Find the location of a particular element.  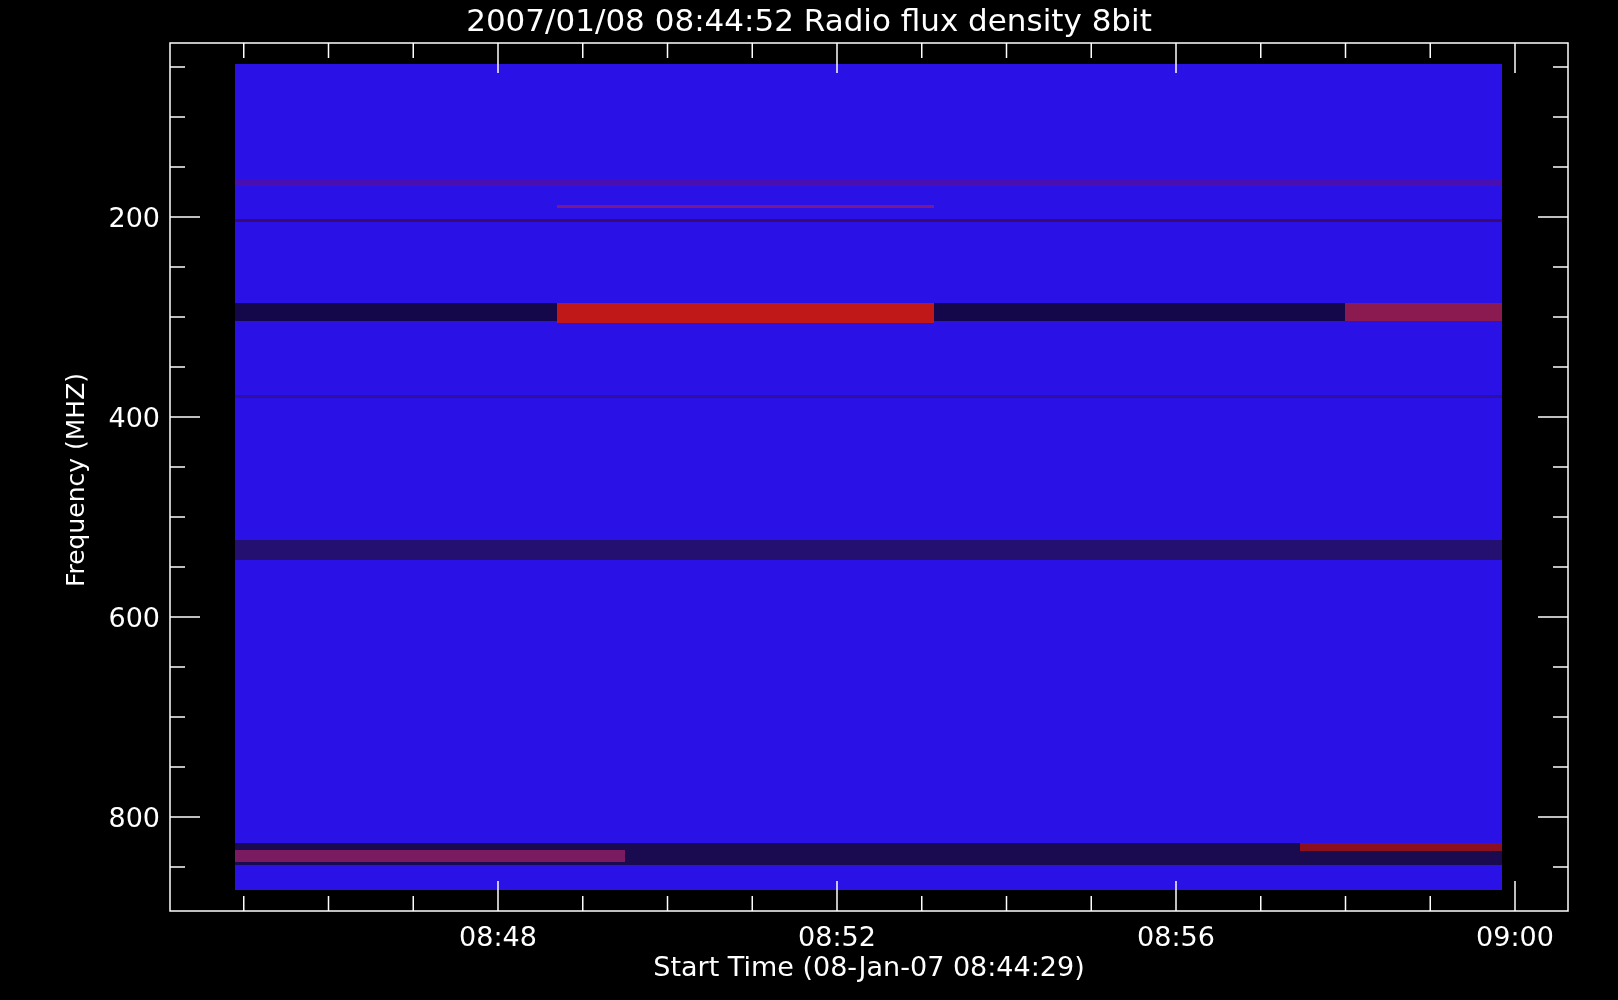

axis-tick-label: 08:48 is located at coordinates (498, 936).